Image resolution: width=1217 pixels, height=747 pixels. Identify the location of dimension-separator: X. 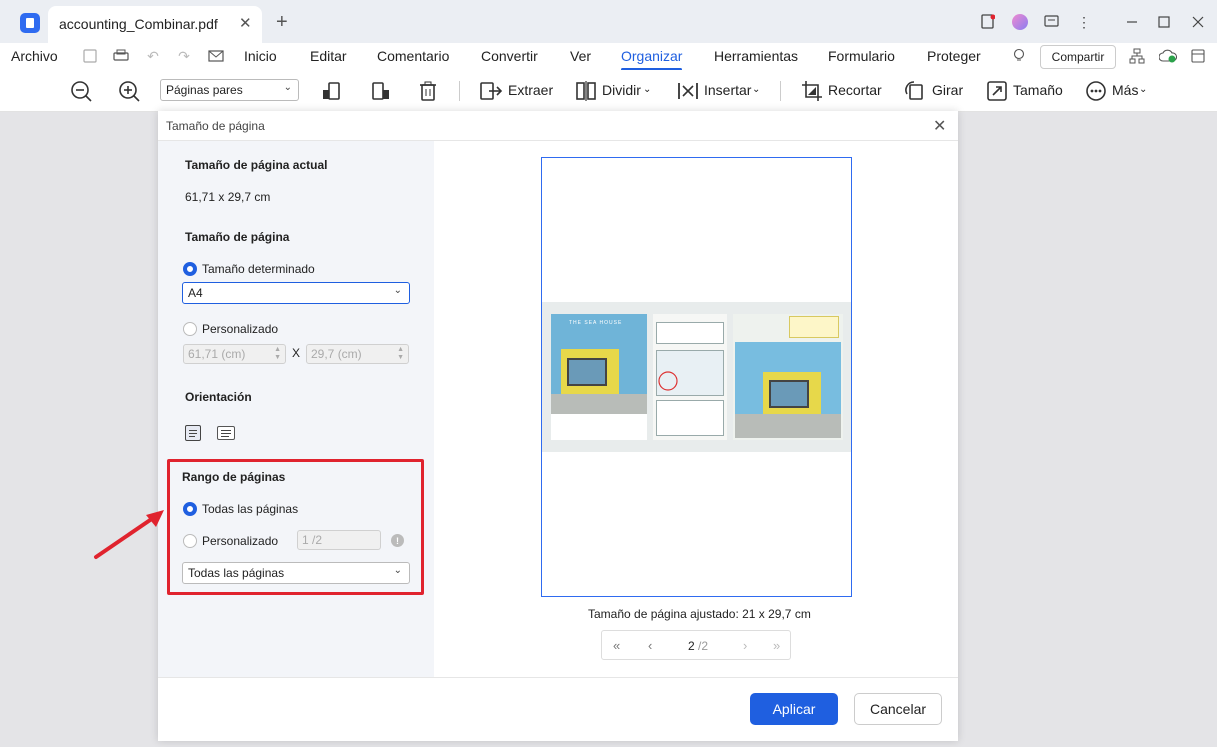
(296, 353).